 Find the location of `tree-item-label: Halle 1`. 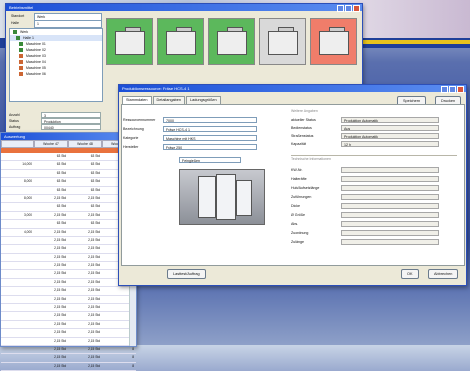

tree-item-label: Halle 1 is located at coordinates (28, 38).